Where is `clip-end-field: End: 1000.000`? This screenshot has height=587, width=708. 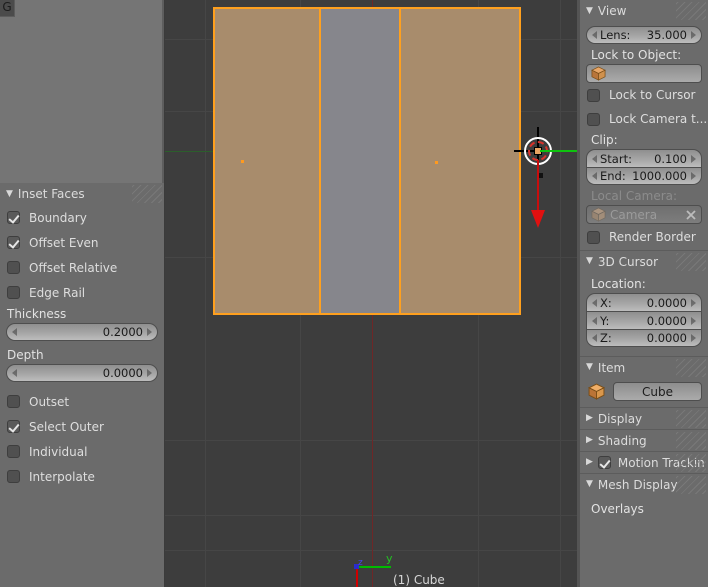
clip-end-field: End: 1000.000 is located at coordinates (644, 176).